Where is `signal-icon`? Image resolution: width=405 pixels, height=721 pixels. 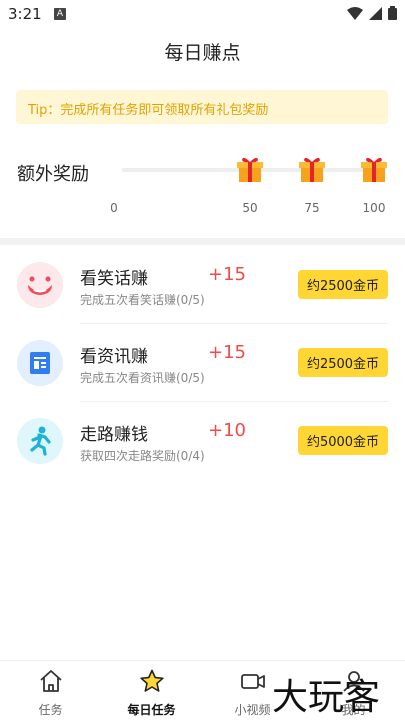 signal-icon is located at coordinates (375, 13).